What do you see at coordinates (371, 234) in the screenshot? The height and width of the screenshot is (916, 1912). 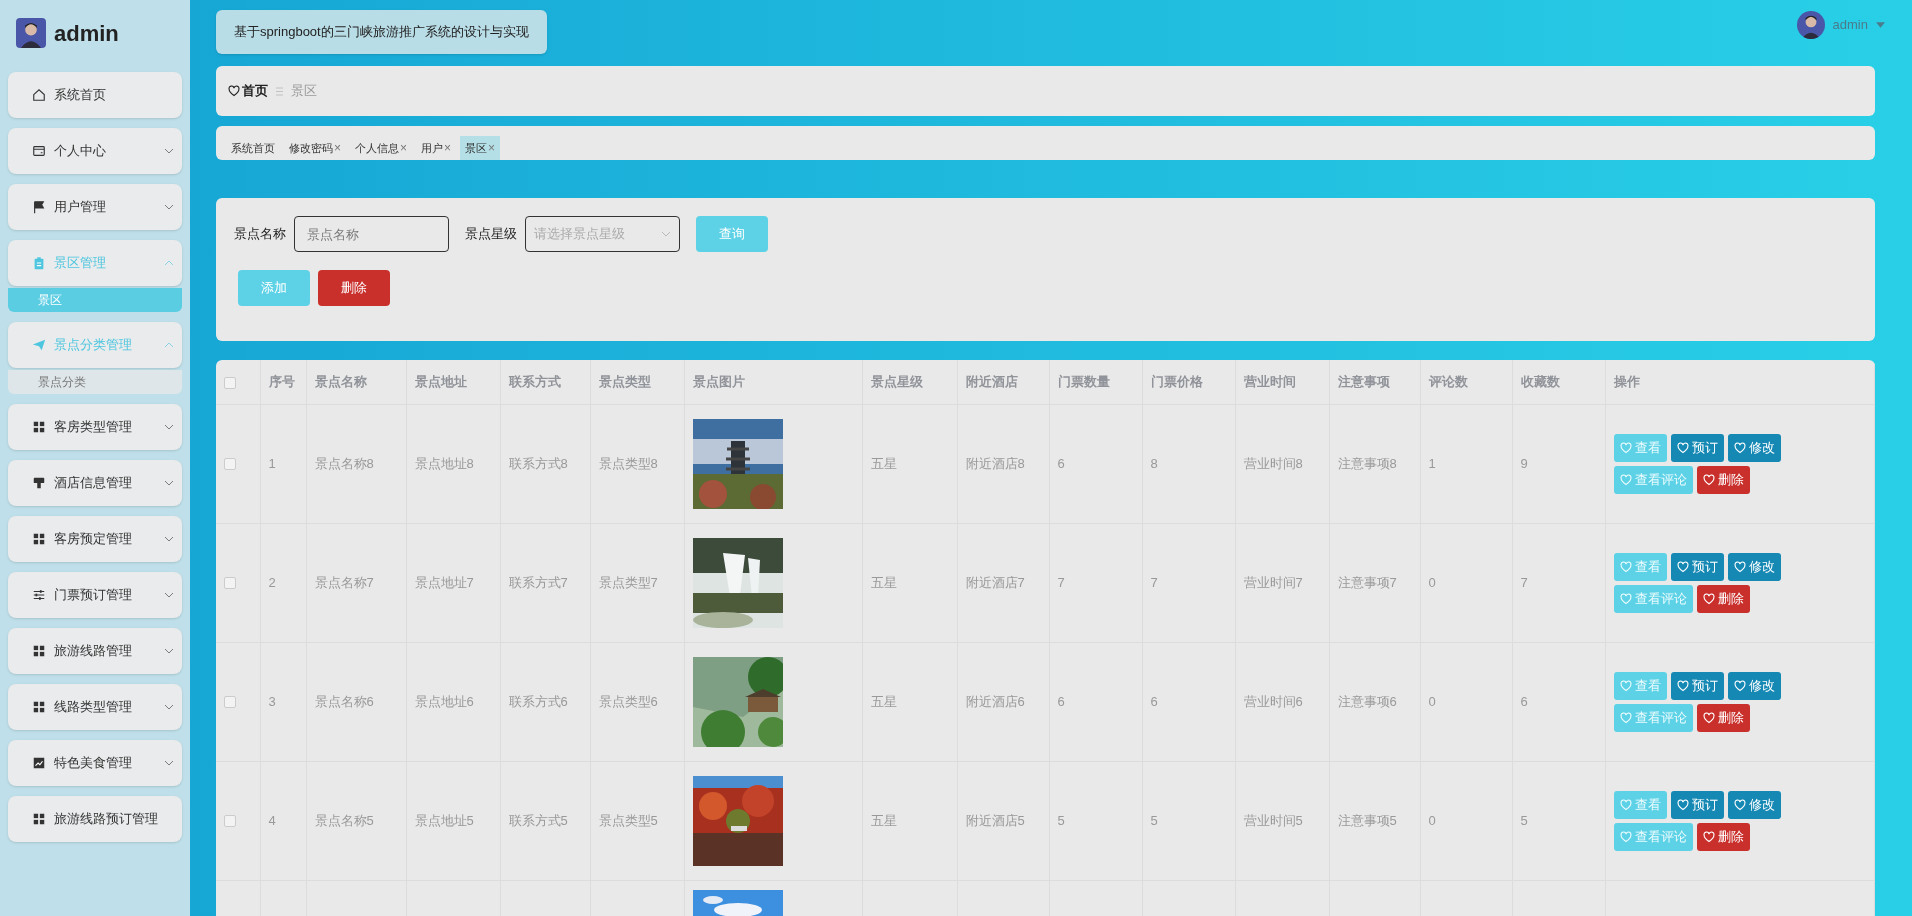 I see `input-field: 景点名称` at bounding box center [371, 234].